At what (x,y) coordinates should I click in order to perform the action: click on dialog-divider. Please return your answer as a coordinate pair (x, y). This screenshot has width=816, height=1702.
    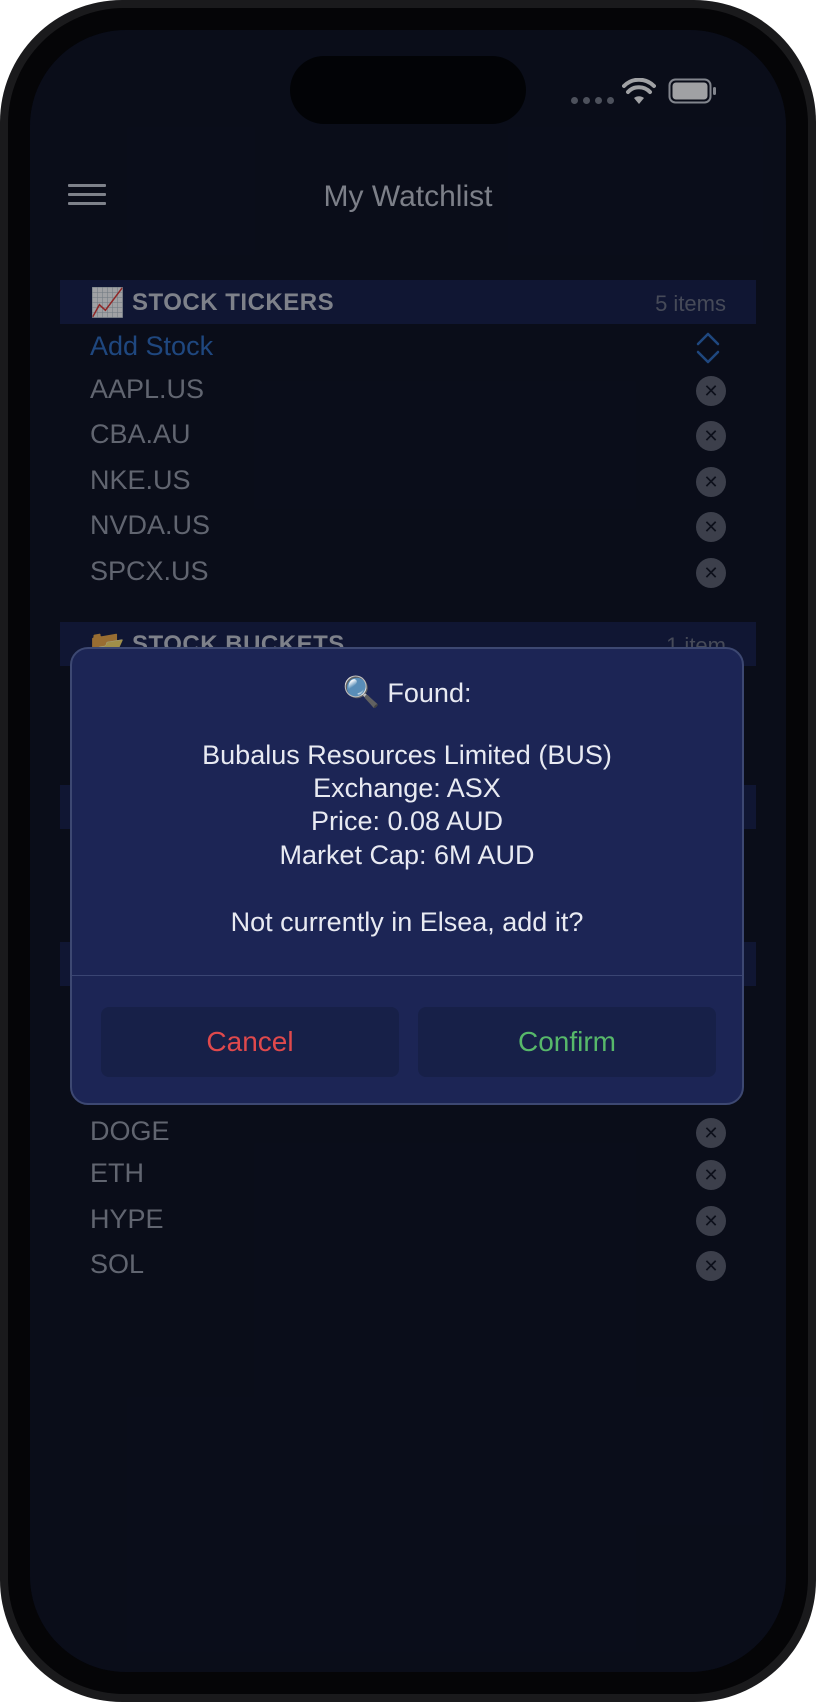
    Looking at the image, I should click on (407, 975).